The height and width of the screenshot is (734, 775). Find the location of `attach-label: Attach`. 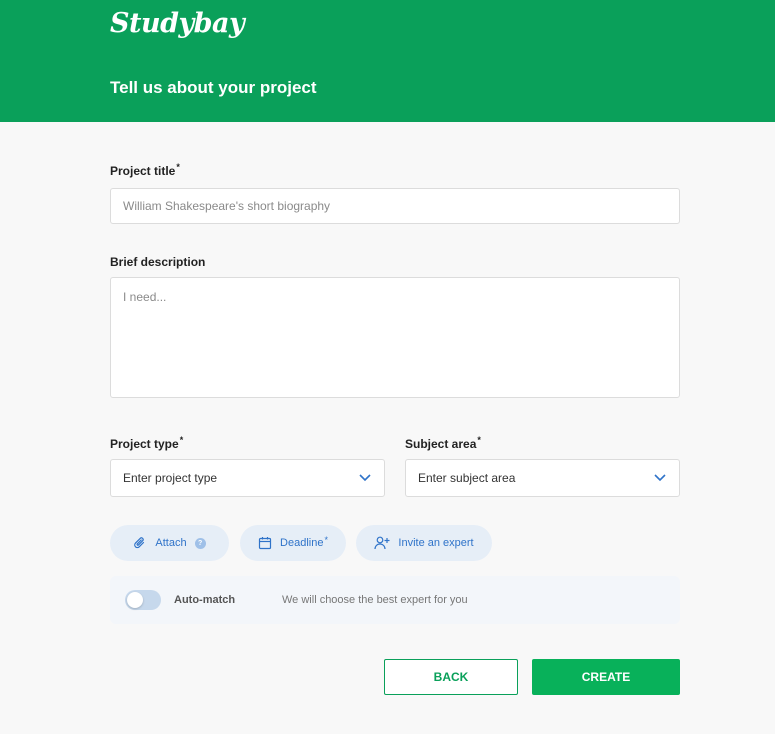

attach-label: Attach is located at coordinates (171, 543).